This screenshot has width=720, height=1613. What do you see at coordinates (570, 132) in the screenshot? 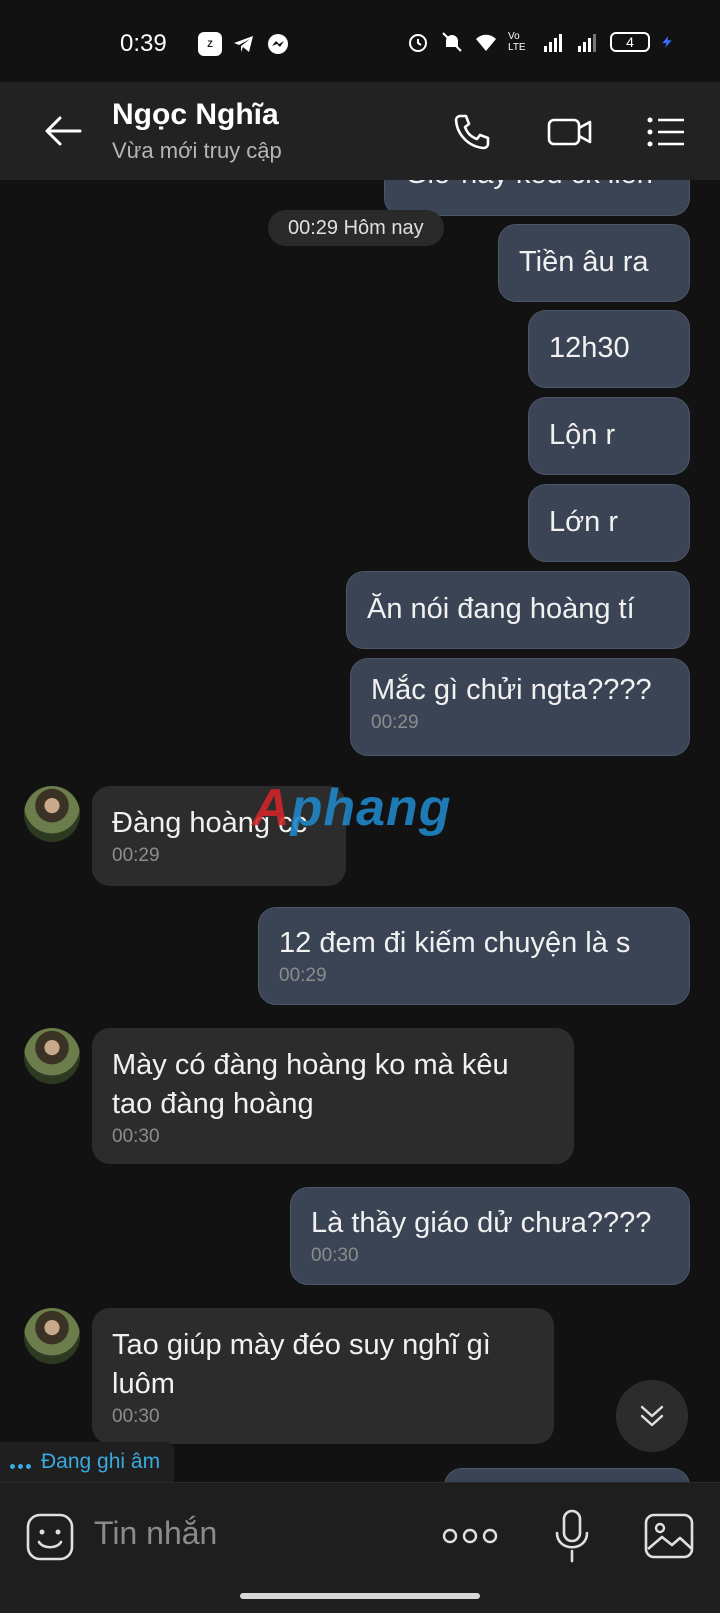
I see `video-call-icon` at bounding box center [570, 132].